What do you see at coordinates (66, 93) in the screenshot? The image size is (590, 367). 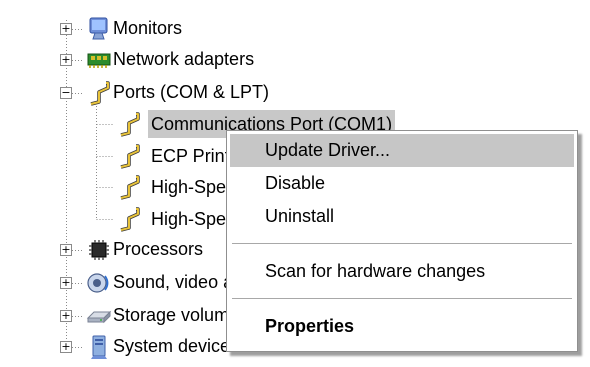 I see `collapse-ports-button: −` at bounding box center [66, 93].